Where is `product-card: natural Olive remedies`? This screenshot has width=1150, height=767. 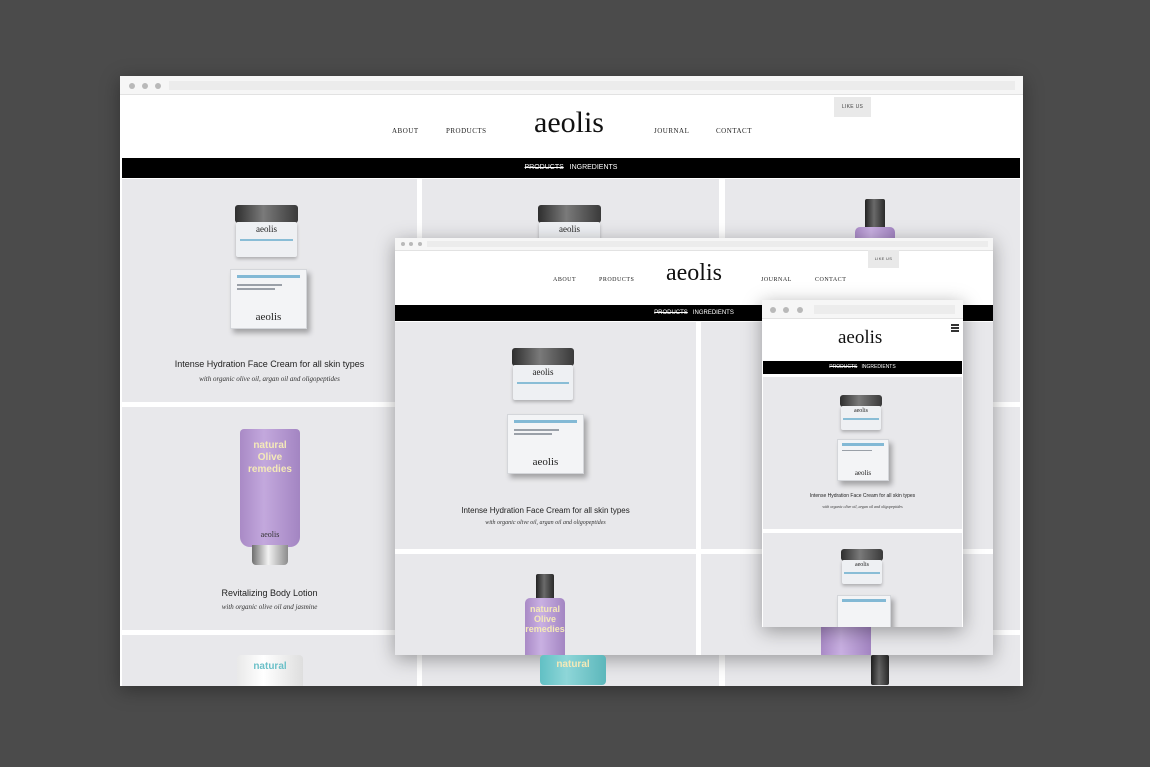
product-card: natural Olive remedies is located at coordinates (545, 604).